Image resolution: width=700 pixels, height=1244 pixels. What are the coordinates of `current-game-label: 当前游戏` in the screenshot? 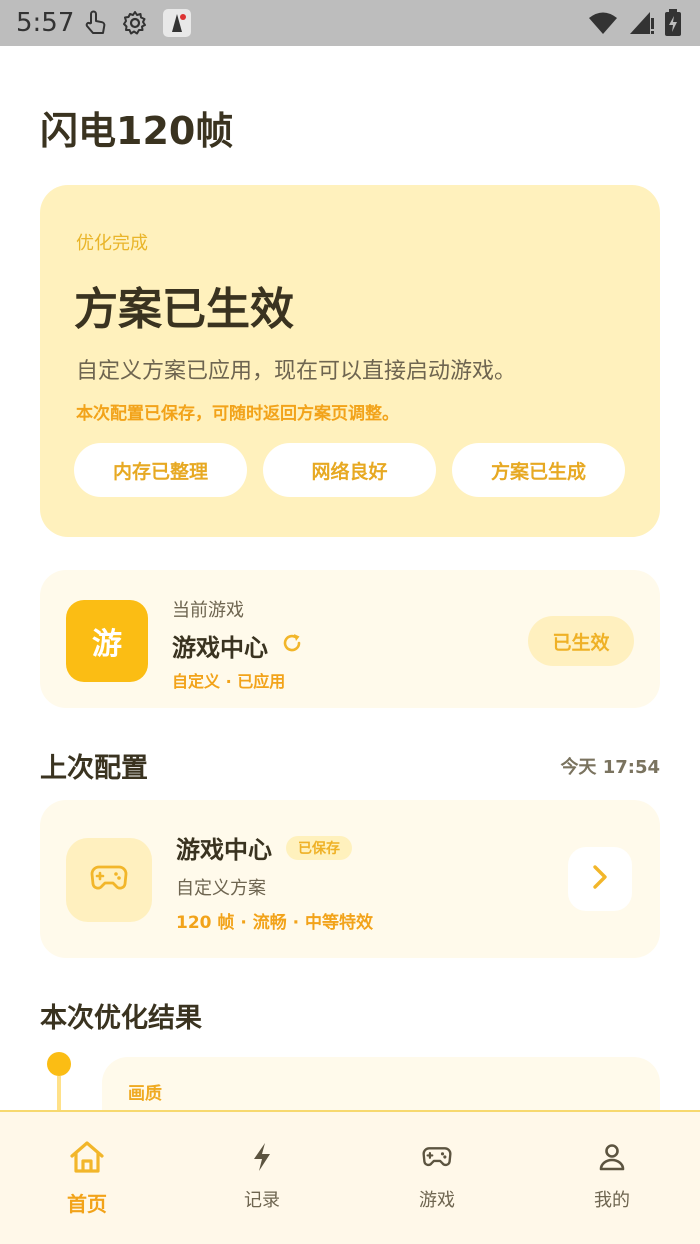 It's located at (208, 610).